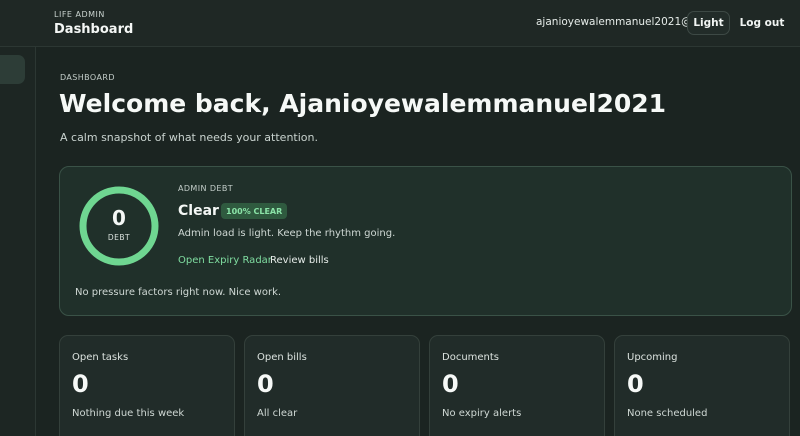 Image resolution: width=800 pixels, height=436 pixels. I want to click on theme-toggle-button: Light, so click(708, 23).